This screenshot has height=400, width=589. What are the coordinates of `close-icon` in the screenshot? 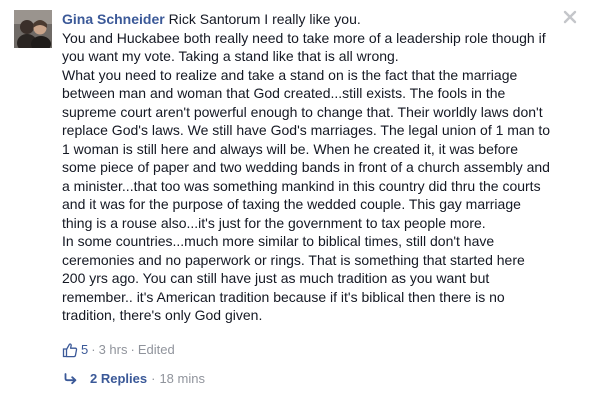 It's located at (570, 17).